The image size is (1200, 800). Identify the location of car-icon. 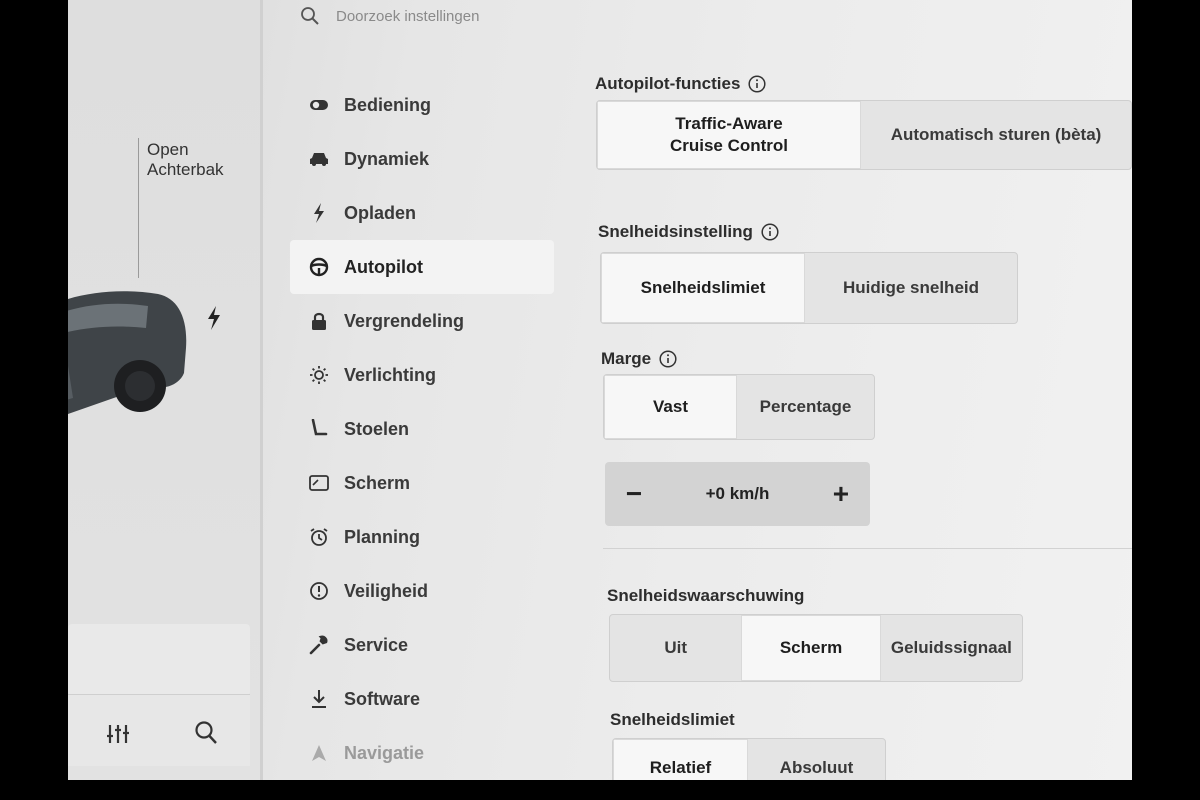
(319, 159).